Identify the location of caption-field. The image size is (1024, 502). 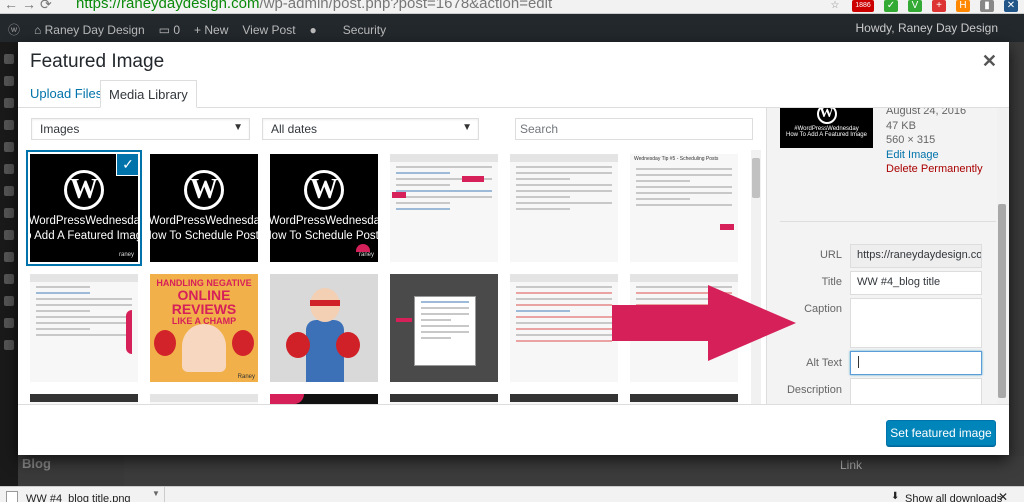
(916, 323).